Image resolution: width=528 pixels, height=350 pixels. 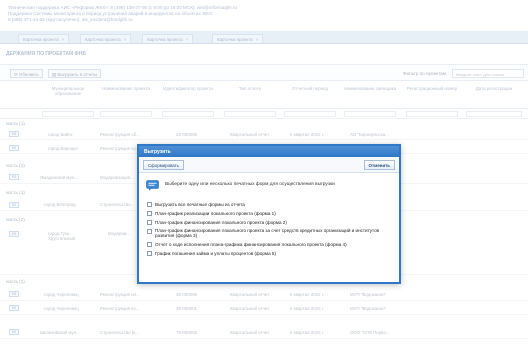 What do you see at coordinates (379, 165) in the screenshot?
I see `cancel-button: Отменить` at bounding box center [379, 165].